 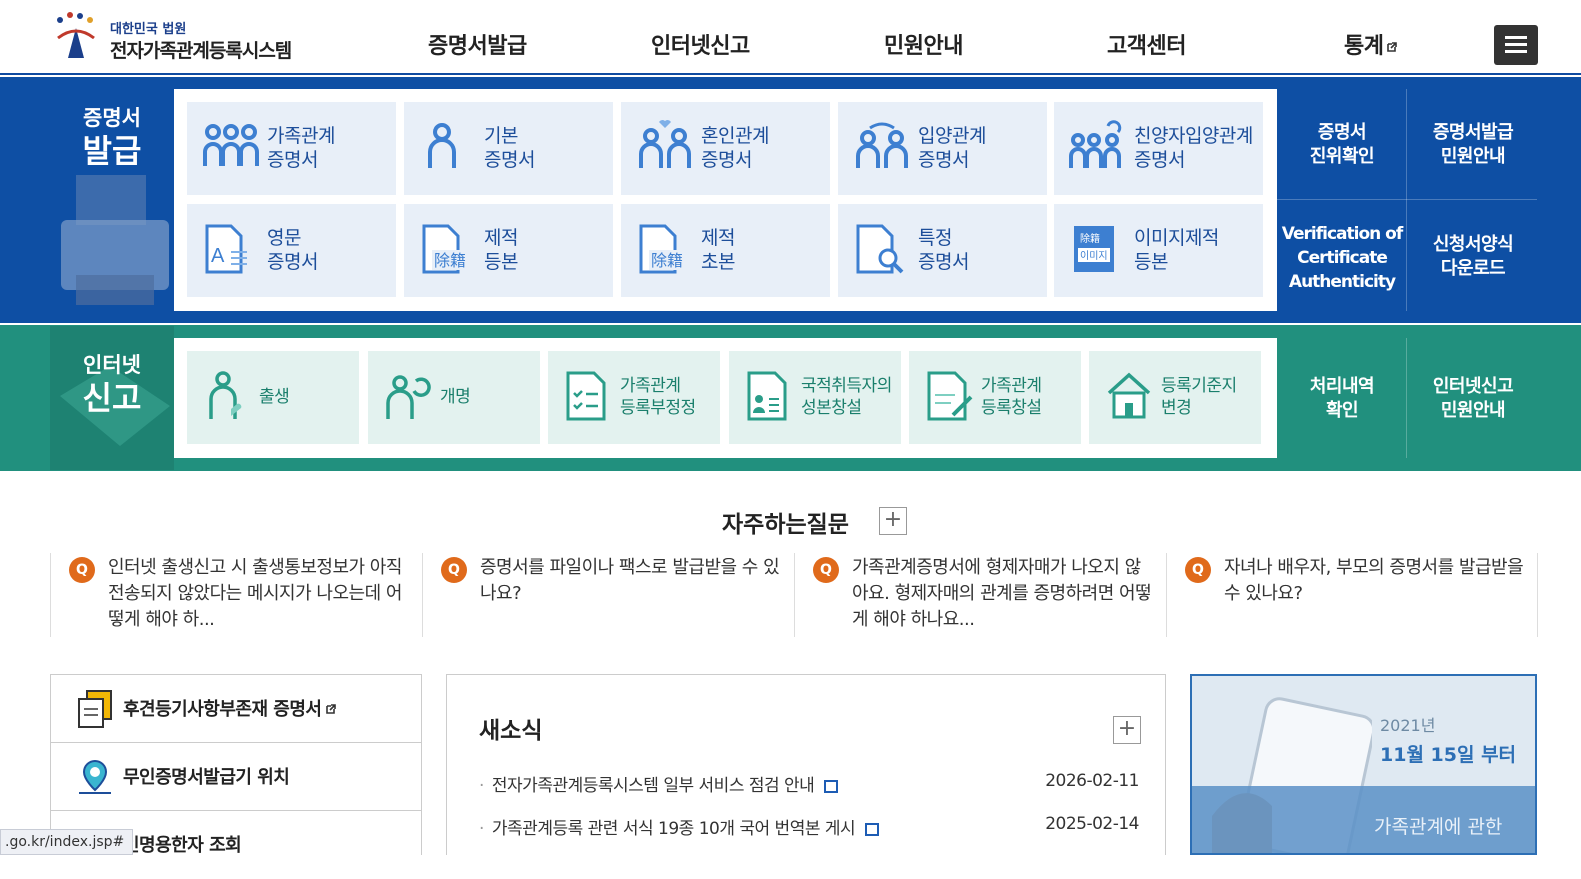 What do you see at coordinates (112, 385) in the screenshot?
I see `report-section-title: 인터넷 신고` at bounding box center [112, 385].